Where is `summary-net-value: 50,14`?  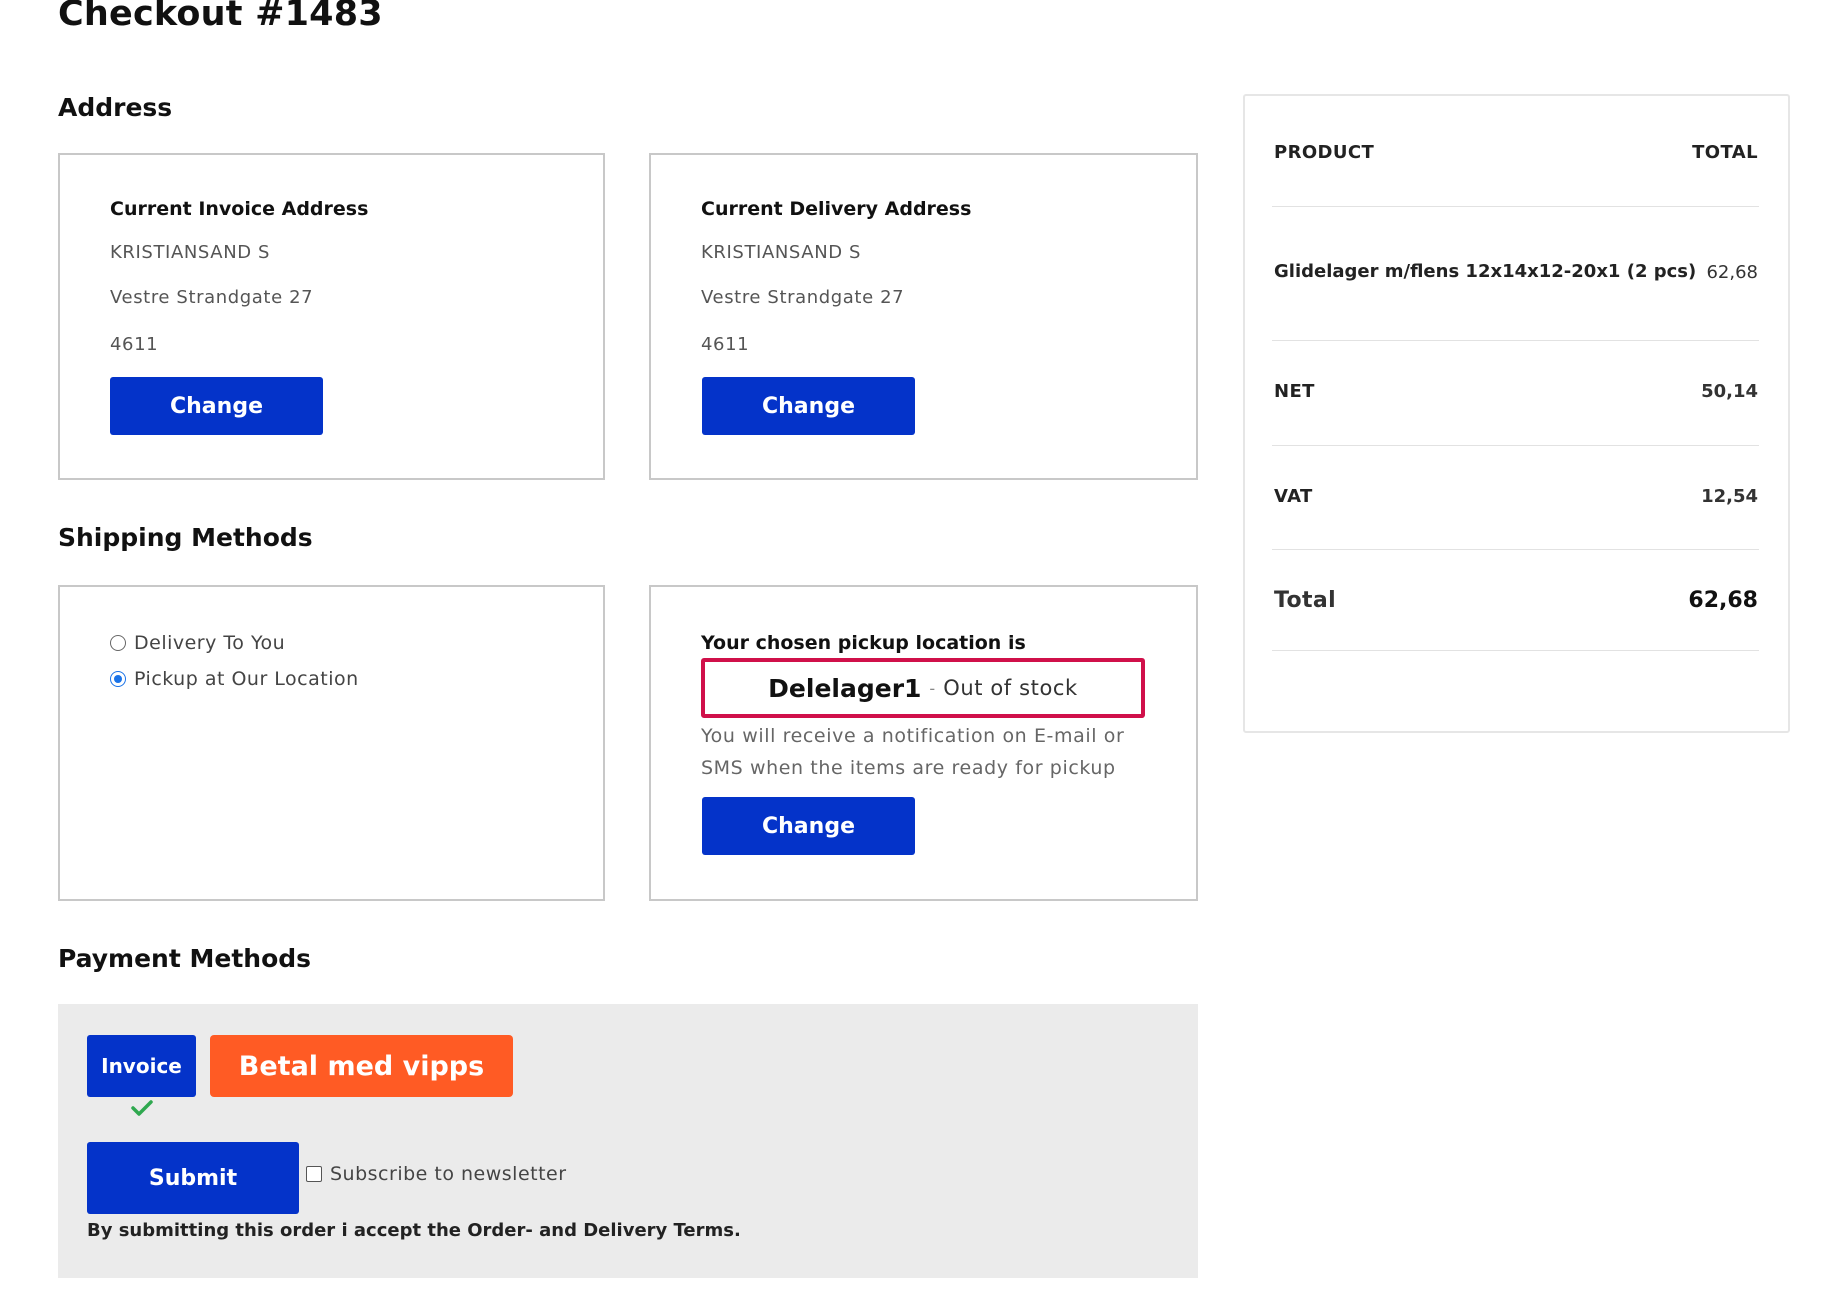
summary-net-value: 50,14 is located at coordinates (1729, 391).